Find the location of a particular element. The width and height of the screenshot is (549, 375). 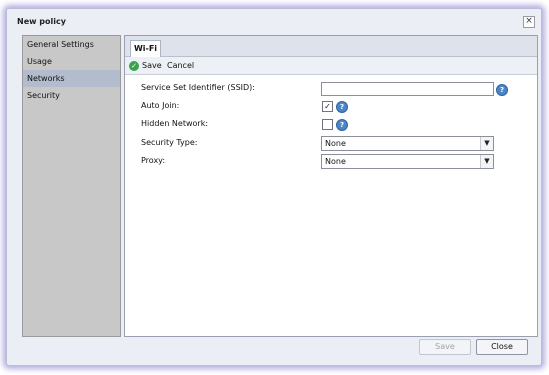

security-type-value: None is located at coordinates (335, 143).